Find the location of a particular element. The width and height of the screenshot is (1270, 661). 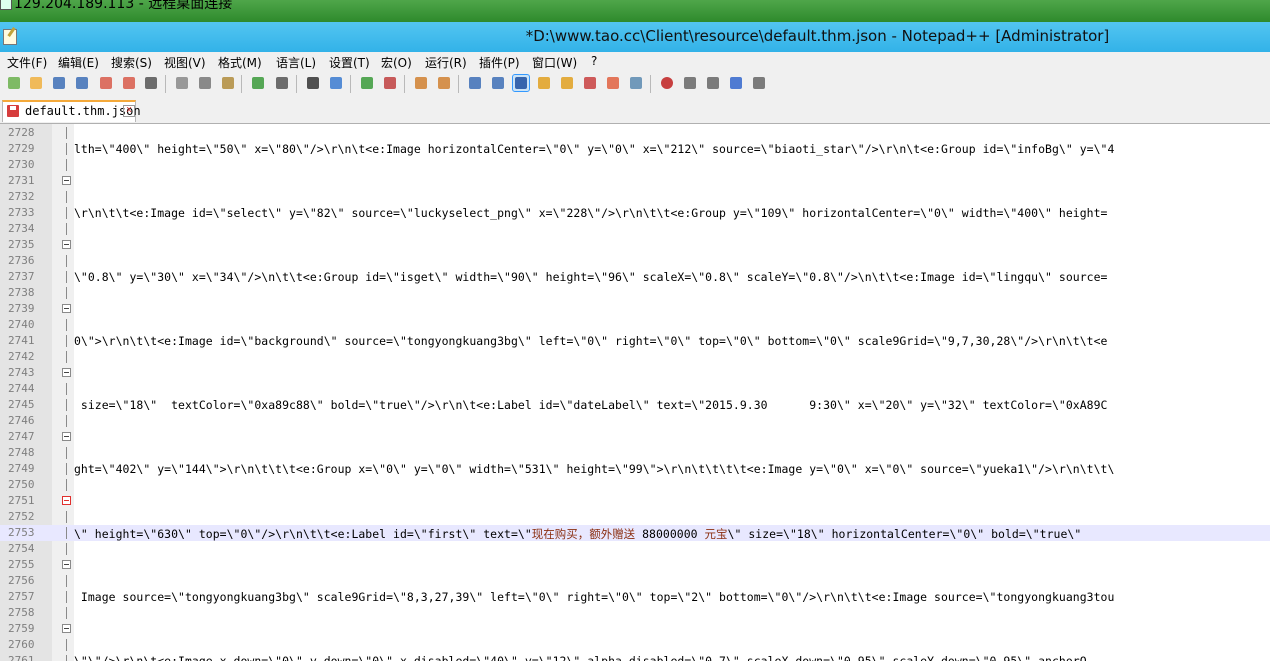

find-icon is located at coordinates (313, 83).